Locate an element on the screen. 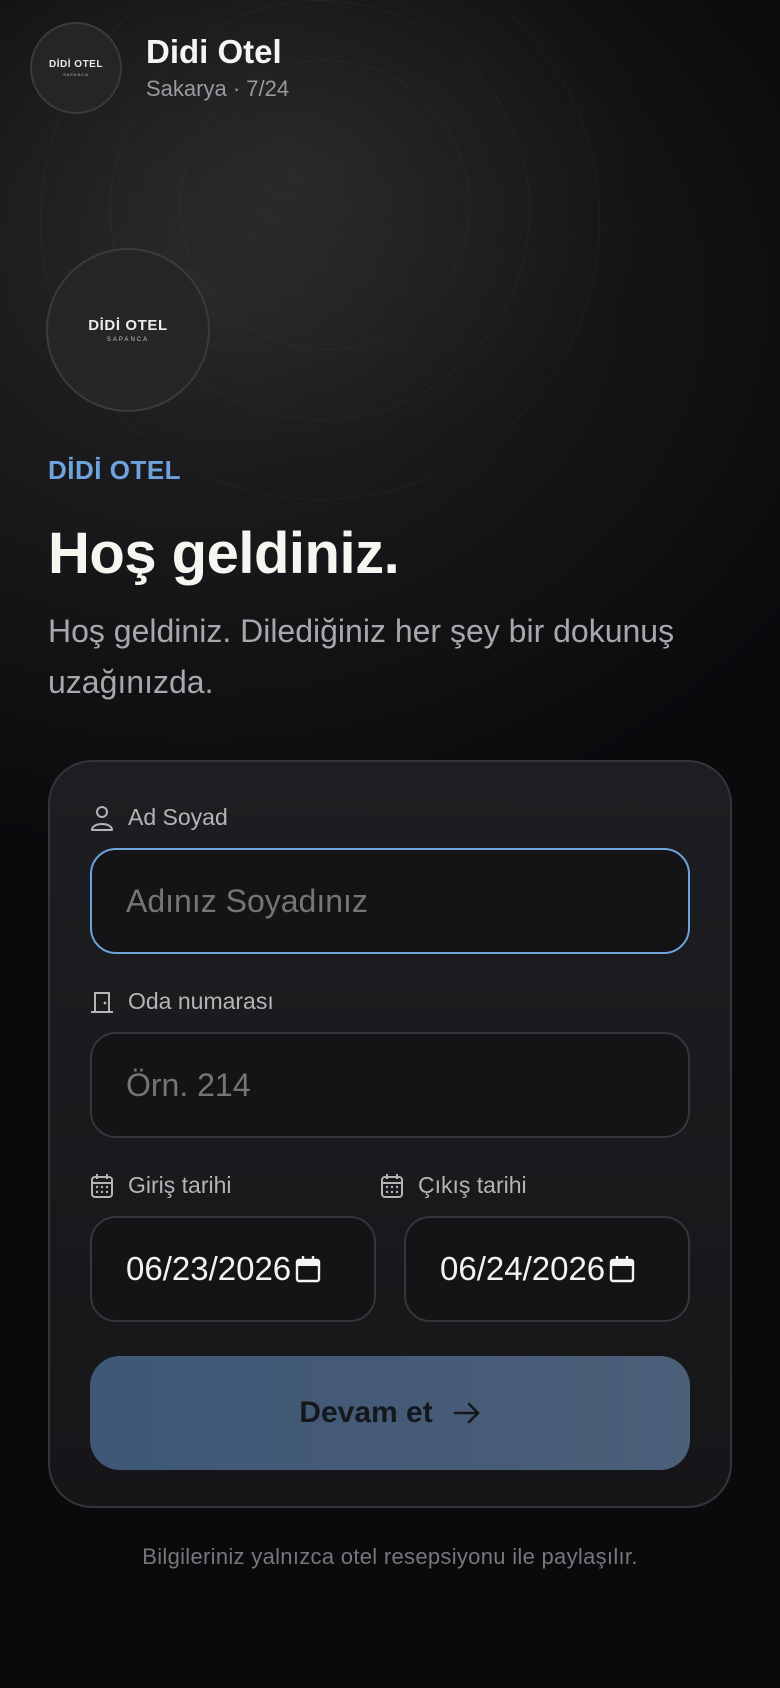 This screenshot has height=1688, width=780. checkout-date-input: 06/24/2026 is located at coordinates (547, 1269).